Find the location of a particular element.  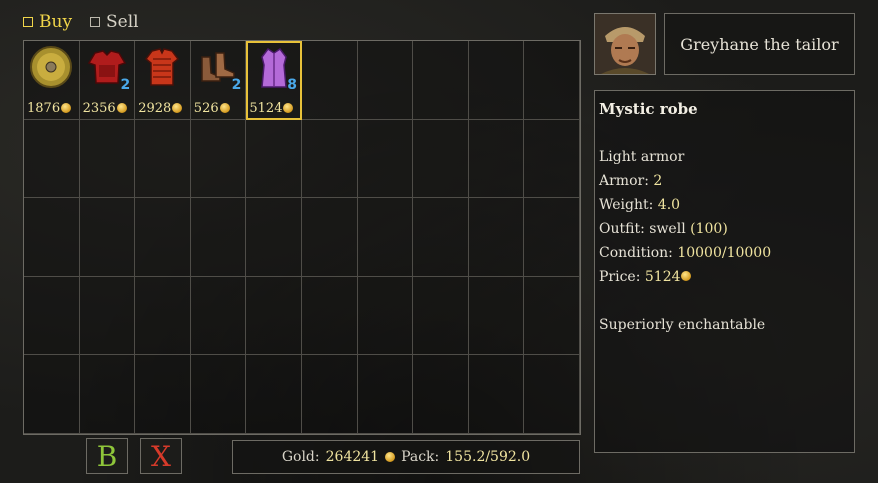

item-slot-selected: 8 5124 is located at coordinates (274, 80).